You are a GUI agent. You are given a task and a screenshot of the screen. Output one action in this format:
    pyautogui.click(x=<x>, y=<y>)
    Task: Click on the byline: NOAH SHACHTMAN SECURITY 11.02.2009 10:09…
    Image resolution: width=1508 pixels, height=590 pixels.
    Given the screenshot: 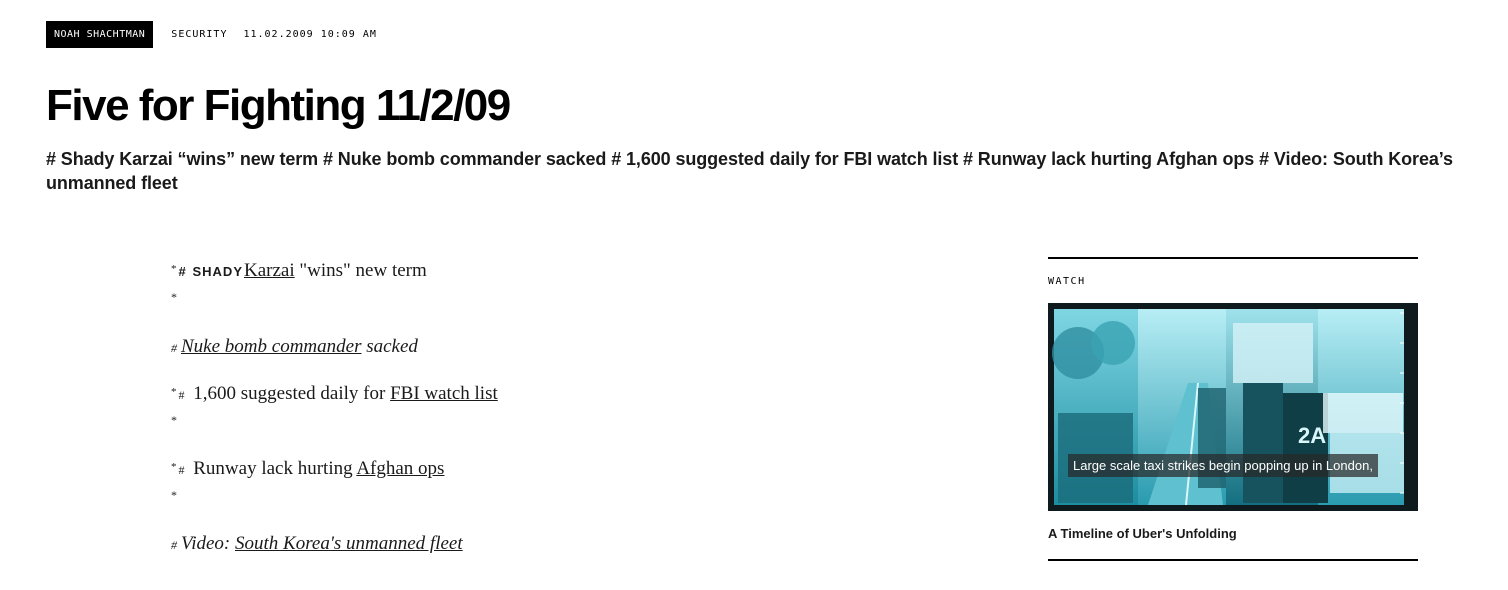 What is the action you would take?
    pyautogui.click(x=211, y=34)
    